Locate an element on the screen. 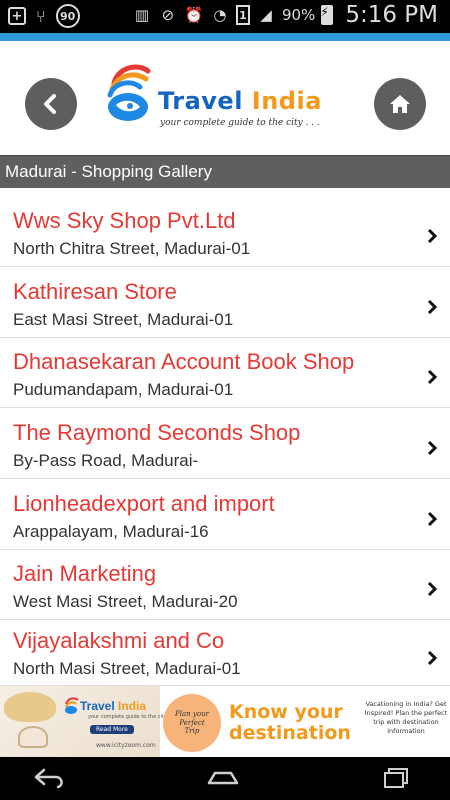 The height and width of the screenshot is (800, 450). section-title: Madurai - Shopping Gallery is located at coordinates (108, 171).